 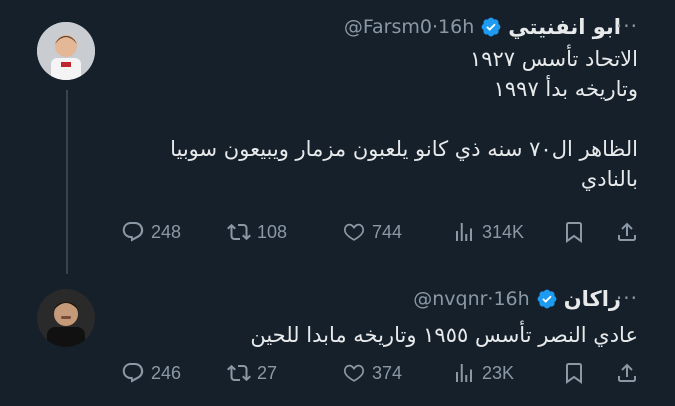 What do you see at coordinates (387, 372) in the screenshot?
I see `like-count: 374` at bounding box center [387, 372].